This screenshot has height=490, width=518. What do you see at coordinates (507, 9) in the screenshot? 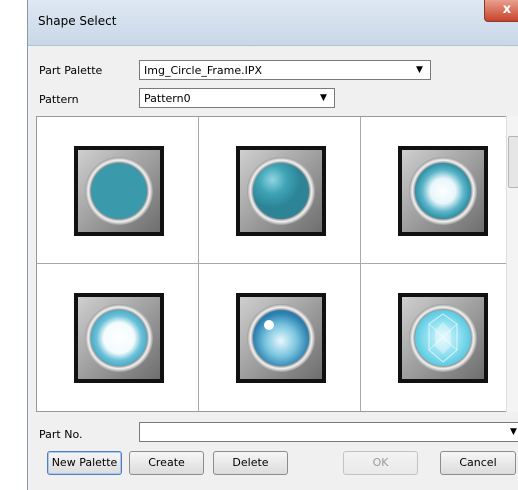
I see `close-icon: x` at bounding box center [507, 9].